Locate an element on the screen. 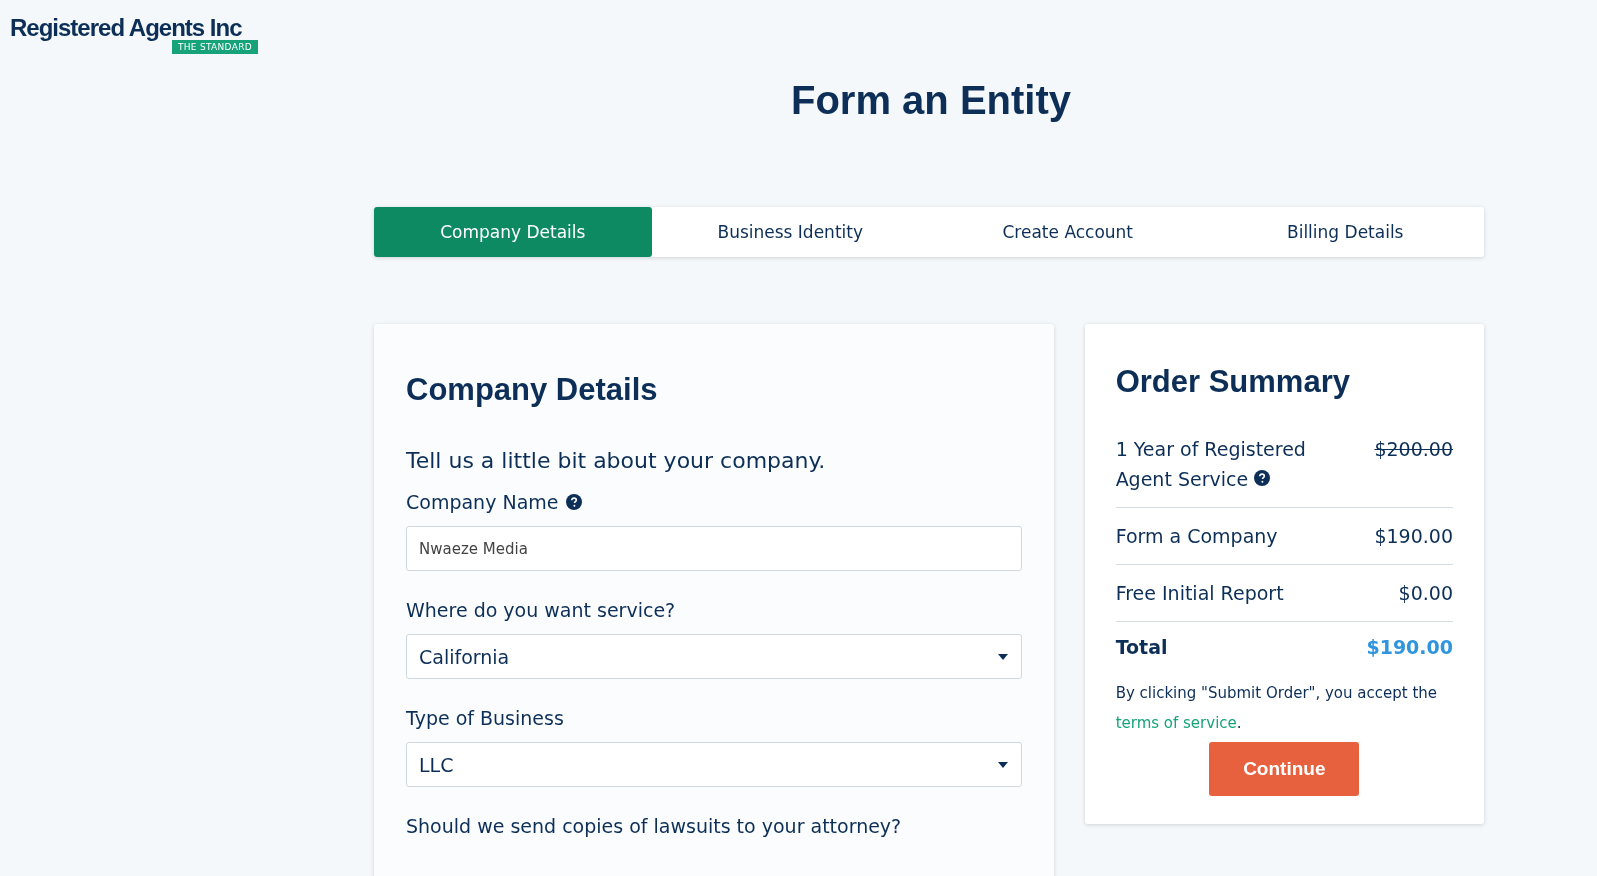 The width and height of the screenshot is (1597, 876). step-tab: Create Account is located at coordinates (1068, 232).